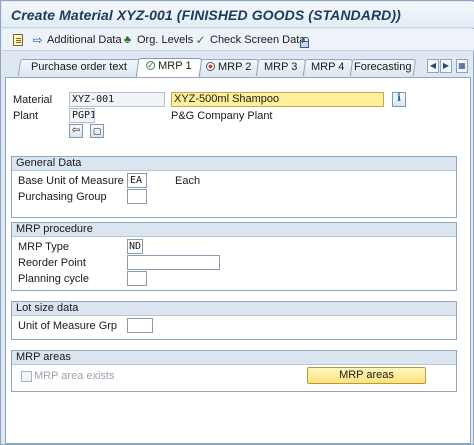  I want to click on material-label: Material, so click(33, 100).